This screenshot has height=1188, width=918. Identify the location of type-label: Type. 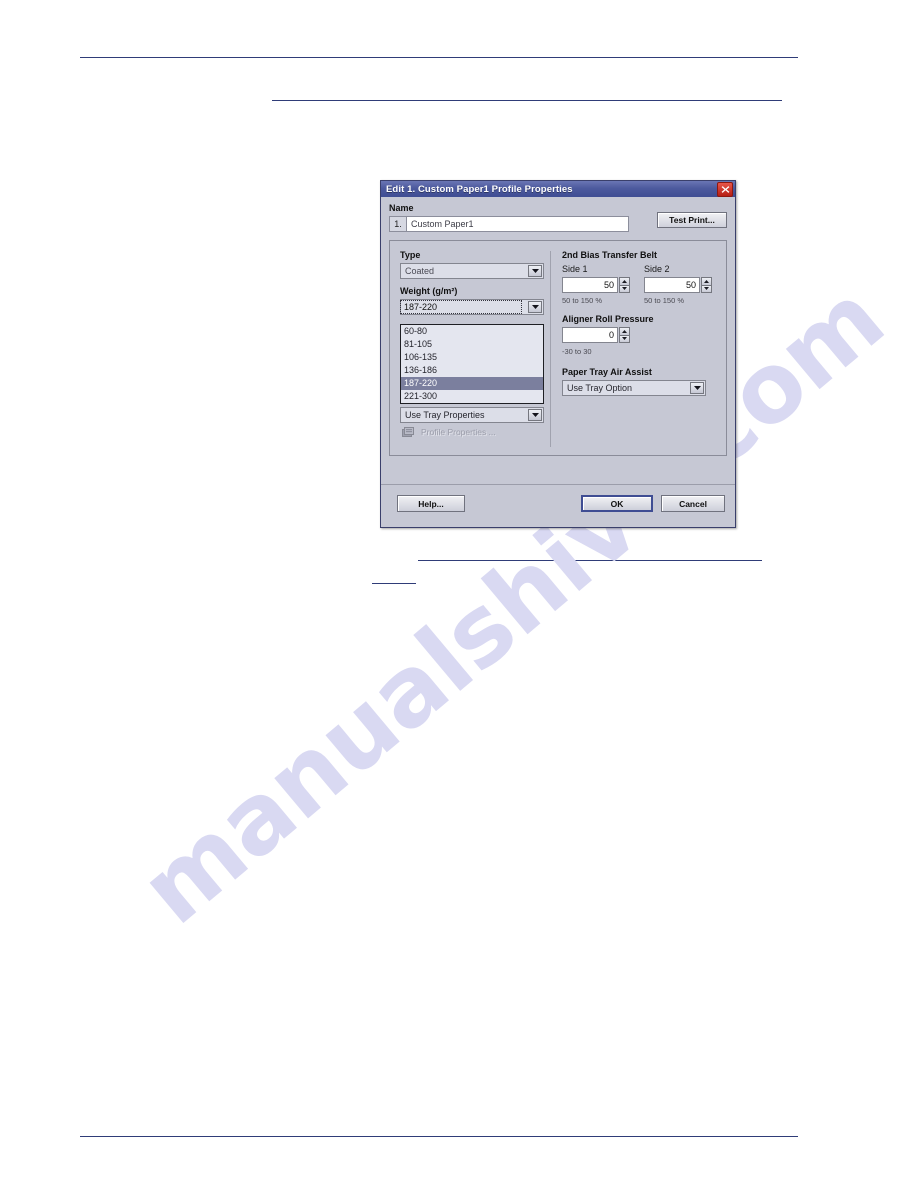
(410, 255).